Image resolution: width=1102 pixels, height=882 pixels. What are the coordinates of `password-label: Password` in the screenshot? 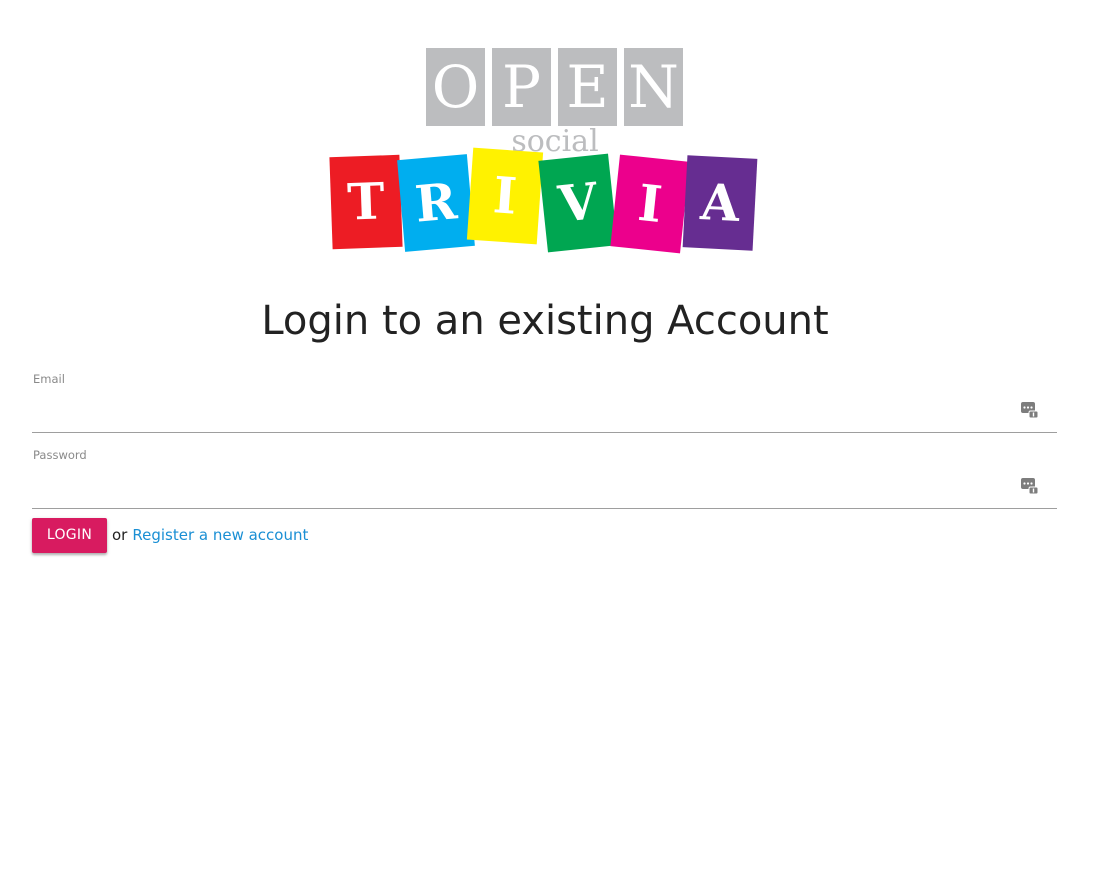 It's located at (60, 455).